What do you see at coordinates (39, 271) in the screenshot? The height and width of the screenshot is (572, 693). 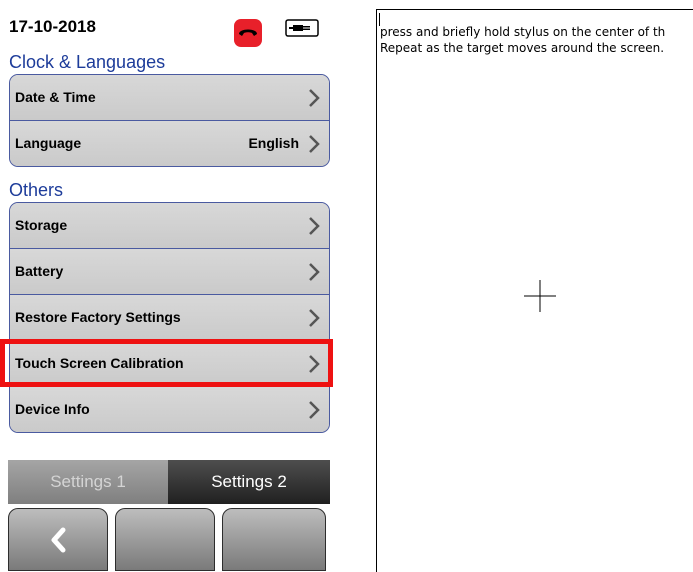 I see `menu-item-label: Battery` at bounding box center [39, 271].